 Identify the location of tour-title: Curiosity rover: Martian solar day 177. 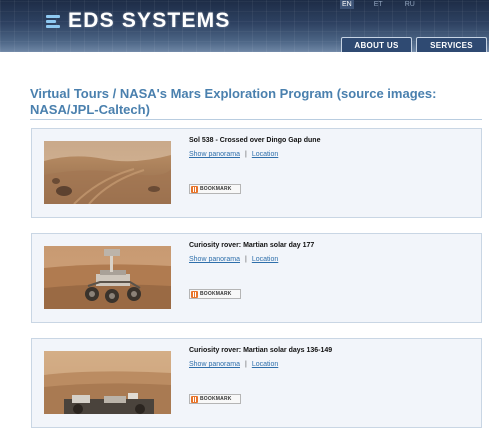
(252, 245).